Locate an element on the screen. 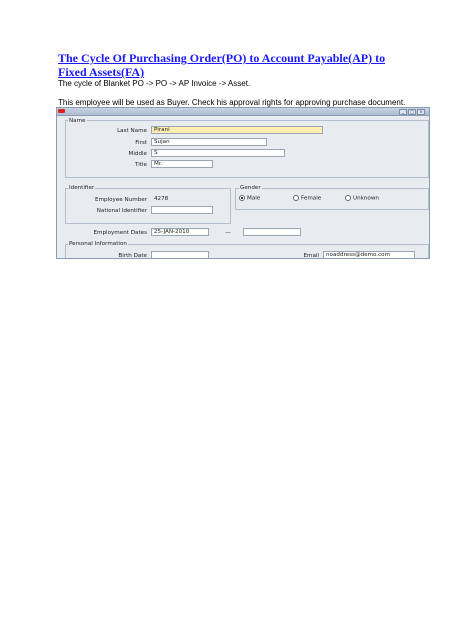 This screenshot has height=632, width=474. first-name-label: First is located at coordinates (141, 143).